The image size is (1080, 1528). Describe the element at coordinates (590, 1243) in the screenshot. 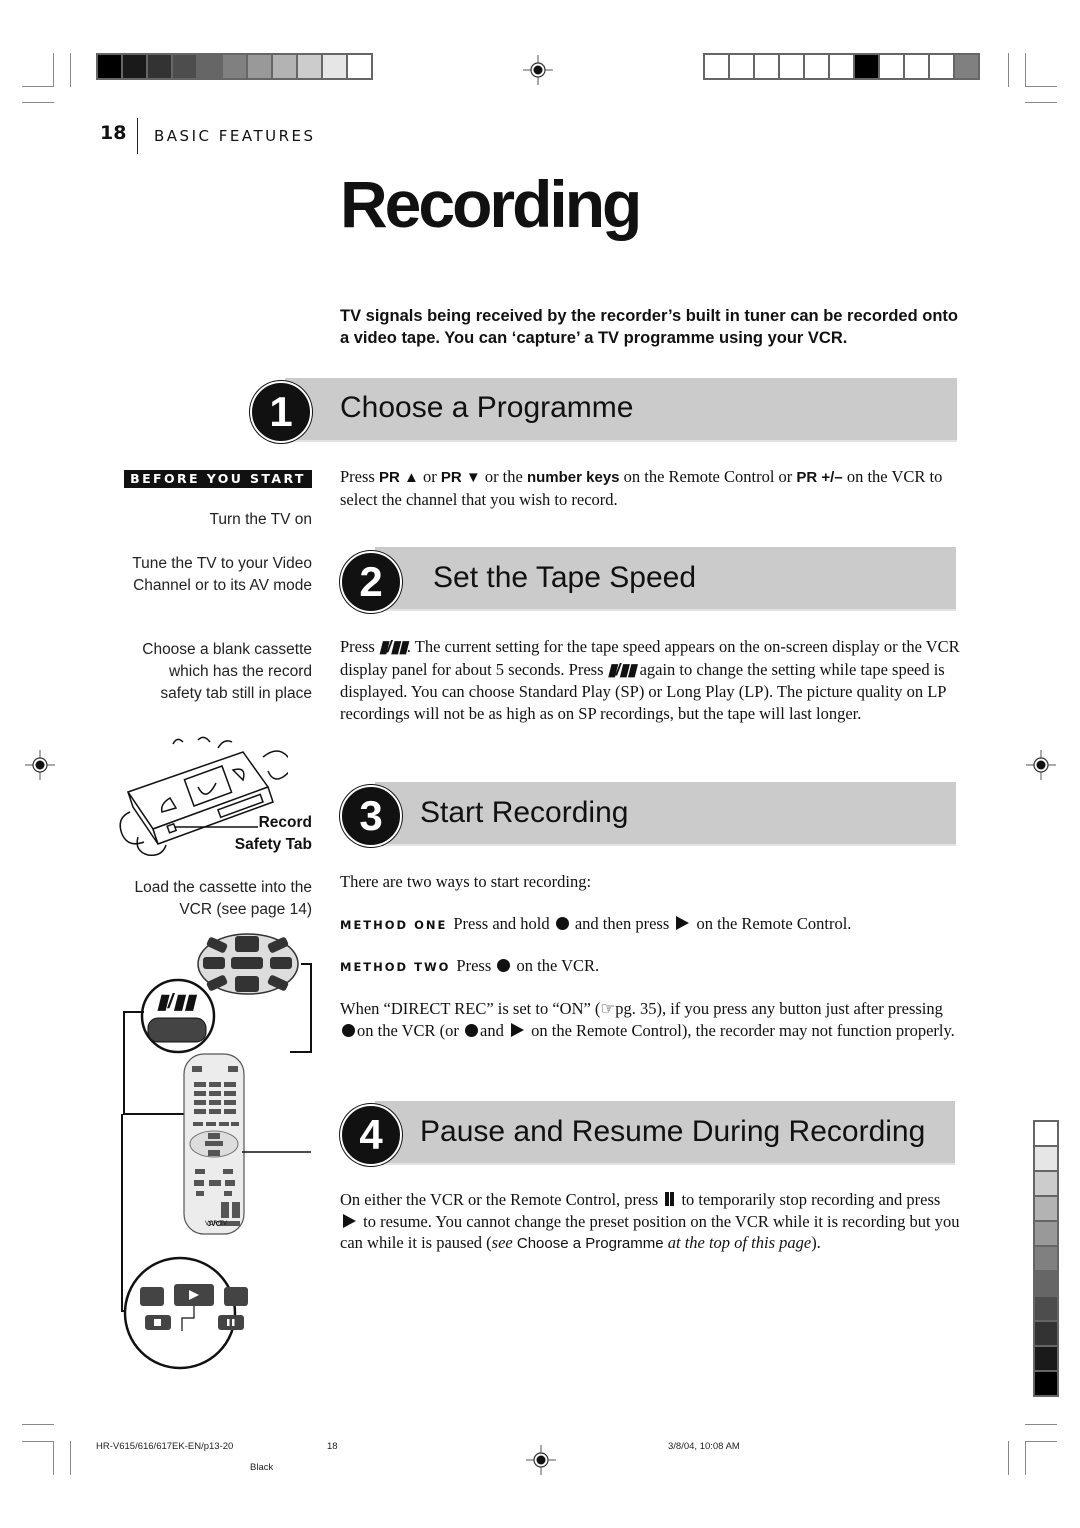

I see `cross-reference-link: Choose a Programme` at that location.